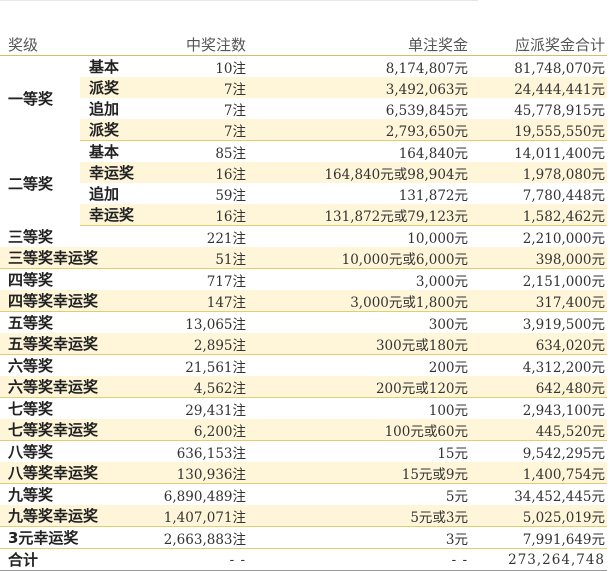  I want to click on table-row: 六等奖幸运奖 4,562注 200元或120元 642,480元, so click(304, 387).